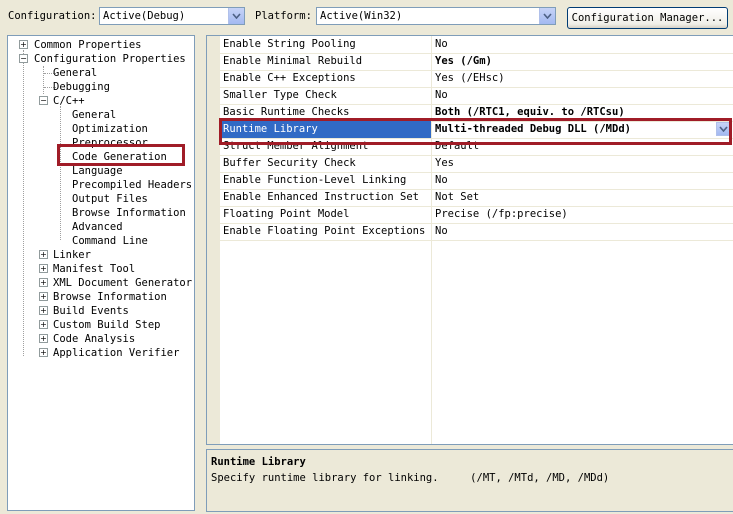  What do you see at coordinates (97, 227) in the screenshot?
I see `tree-cc-advanced: Advanced` at bounding box center [97, 227].